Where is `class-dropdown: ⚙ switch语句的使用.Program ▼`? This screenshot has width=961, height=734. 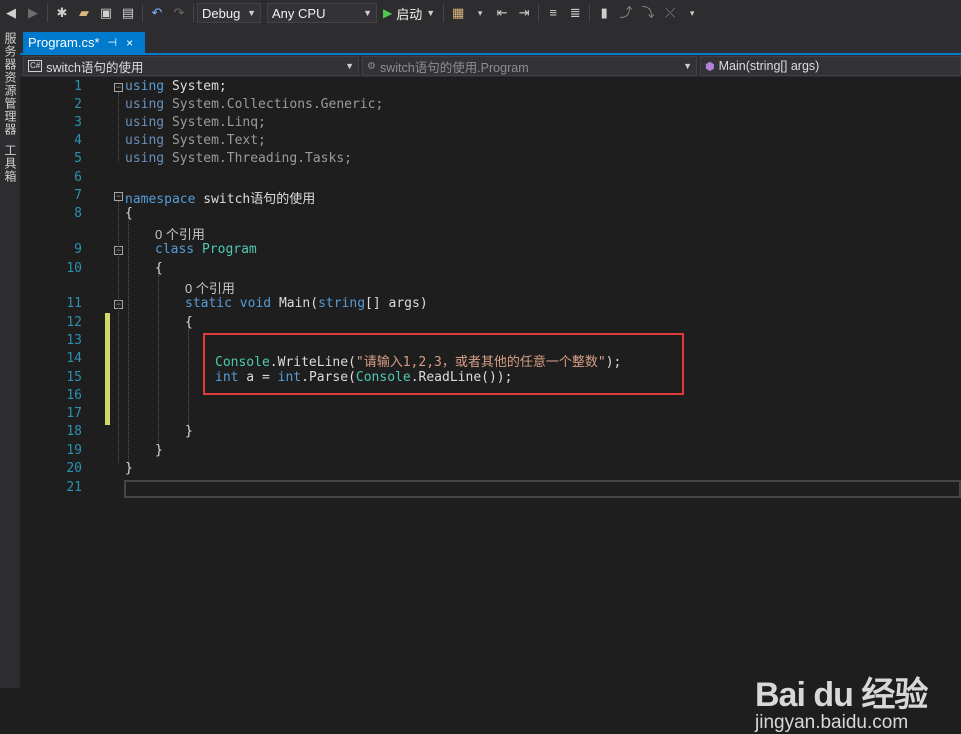
class-dropdown: ⚙ switch语句的使用.Program ▼ is located at coordinates (529, 66).